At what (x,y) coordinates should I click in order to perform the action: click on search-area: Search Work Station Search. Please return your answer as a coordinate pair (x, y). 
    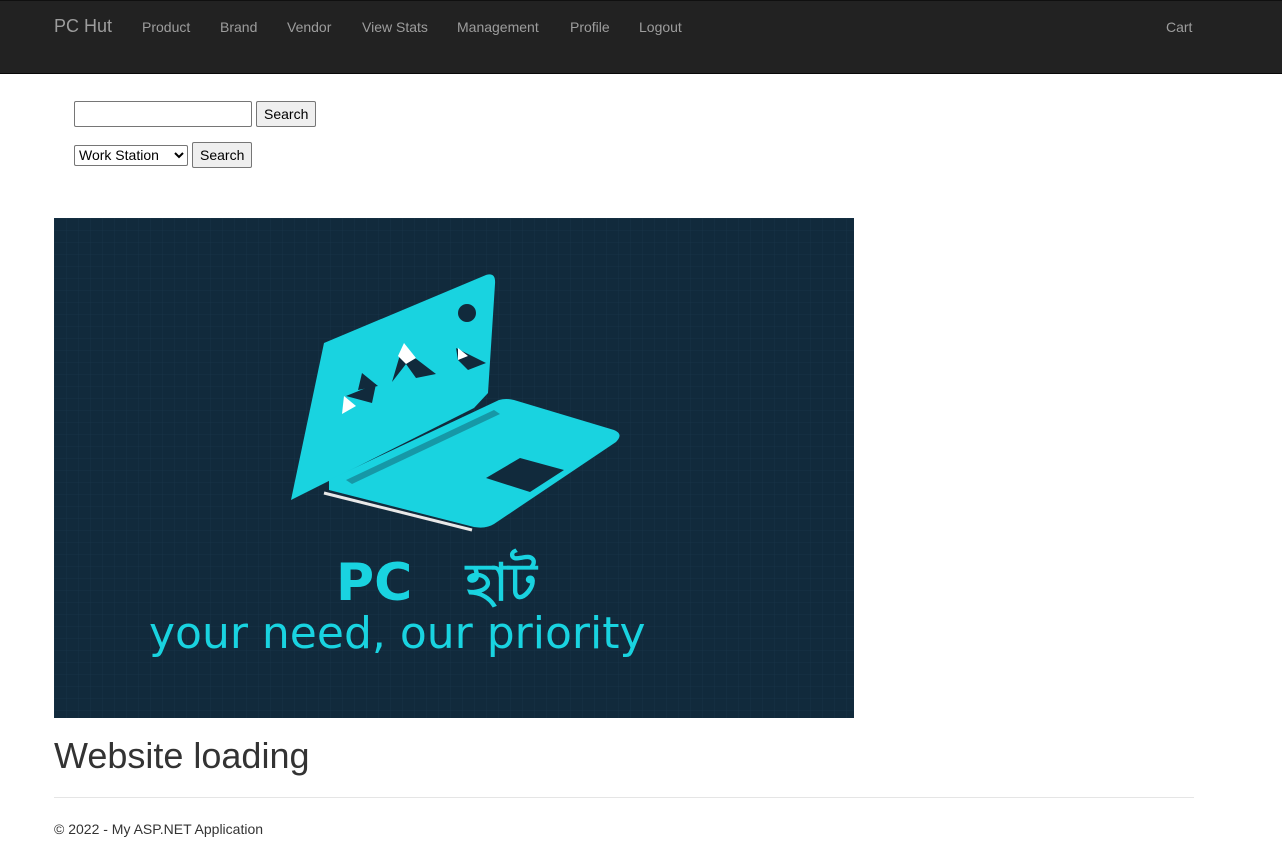
    Looking at the image, I should click on (195, 134).